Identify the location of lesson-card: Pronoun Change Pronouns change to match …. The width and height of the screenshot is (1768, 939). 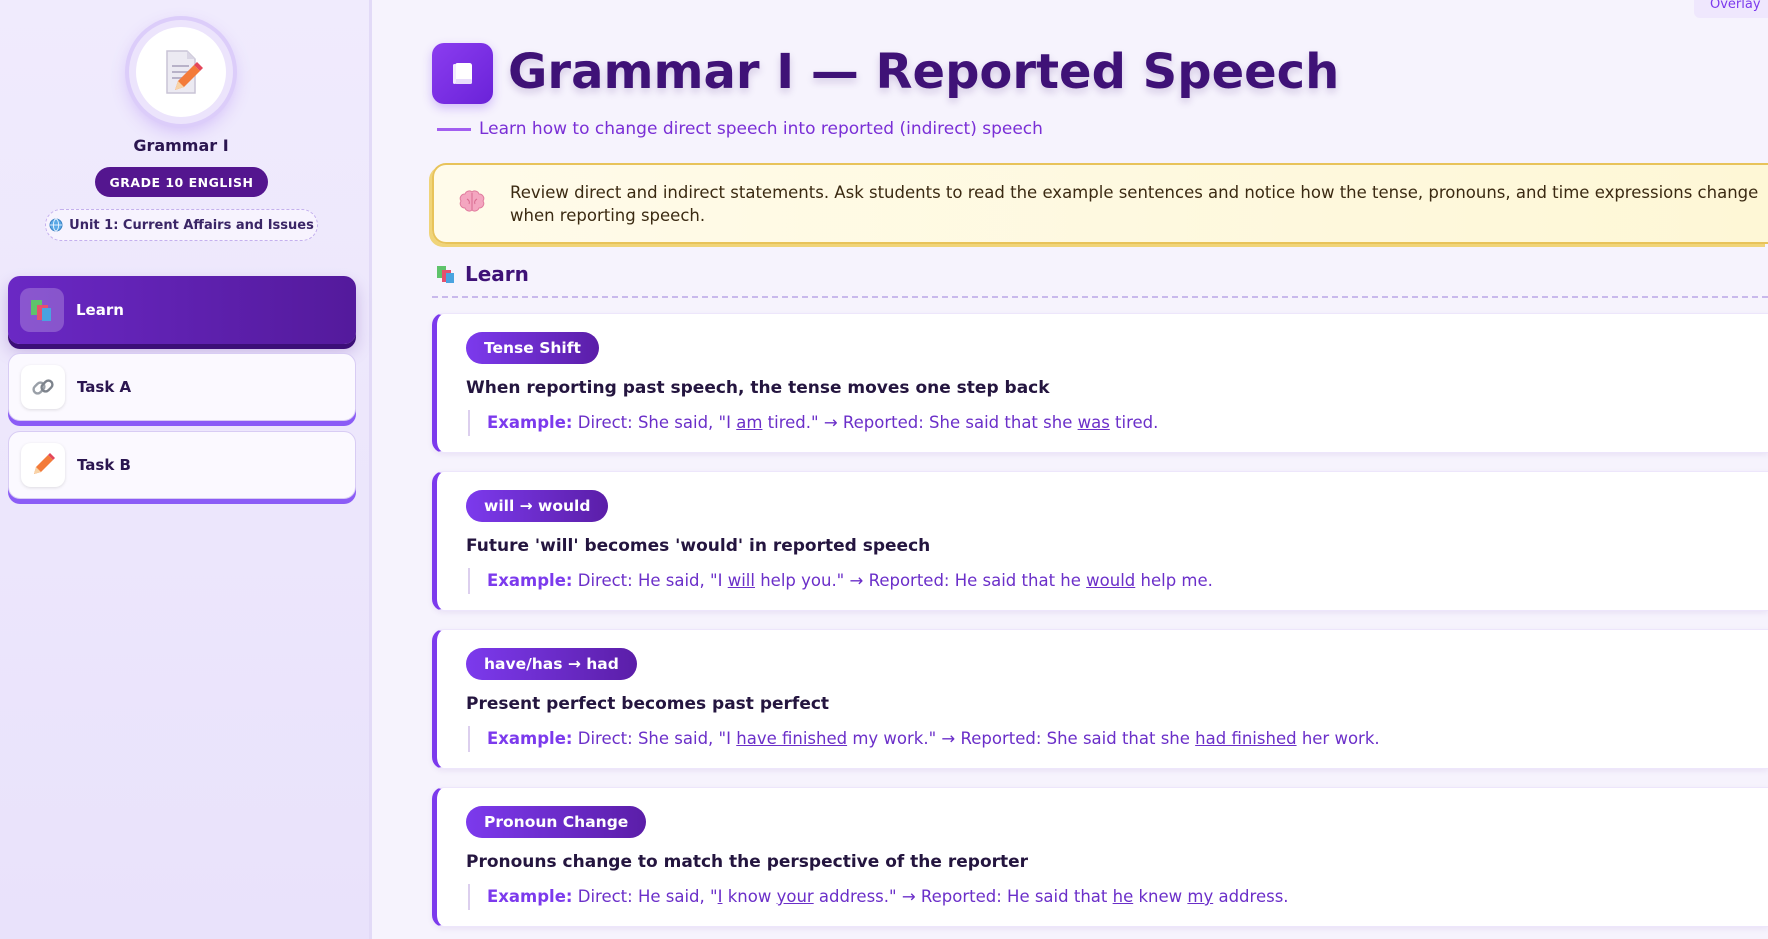
(1100, 857).